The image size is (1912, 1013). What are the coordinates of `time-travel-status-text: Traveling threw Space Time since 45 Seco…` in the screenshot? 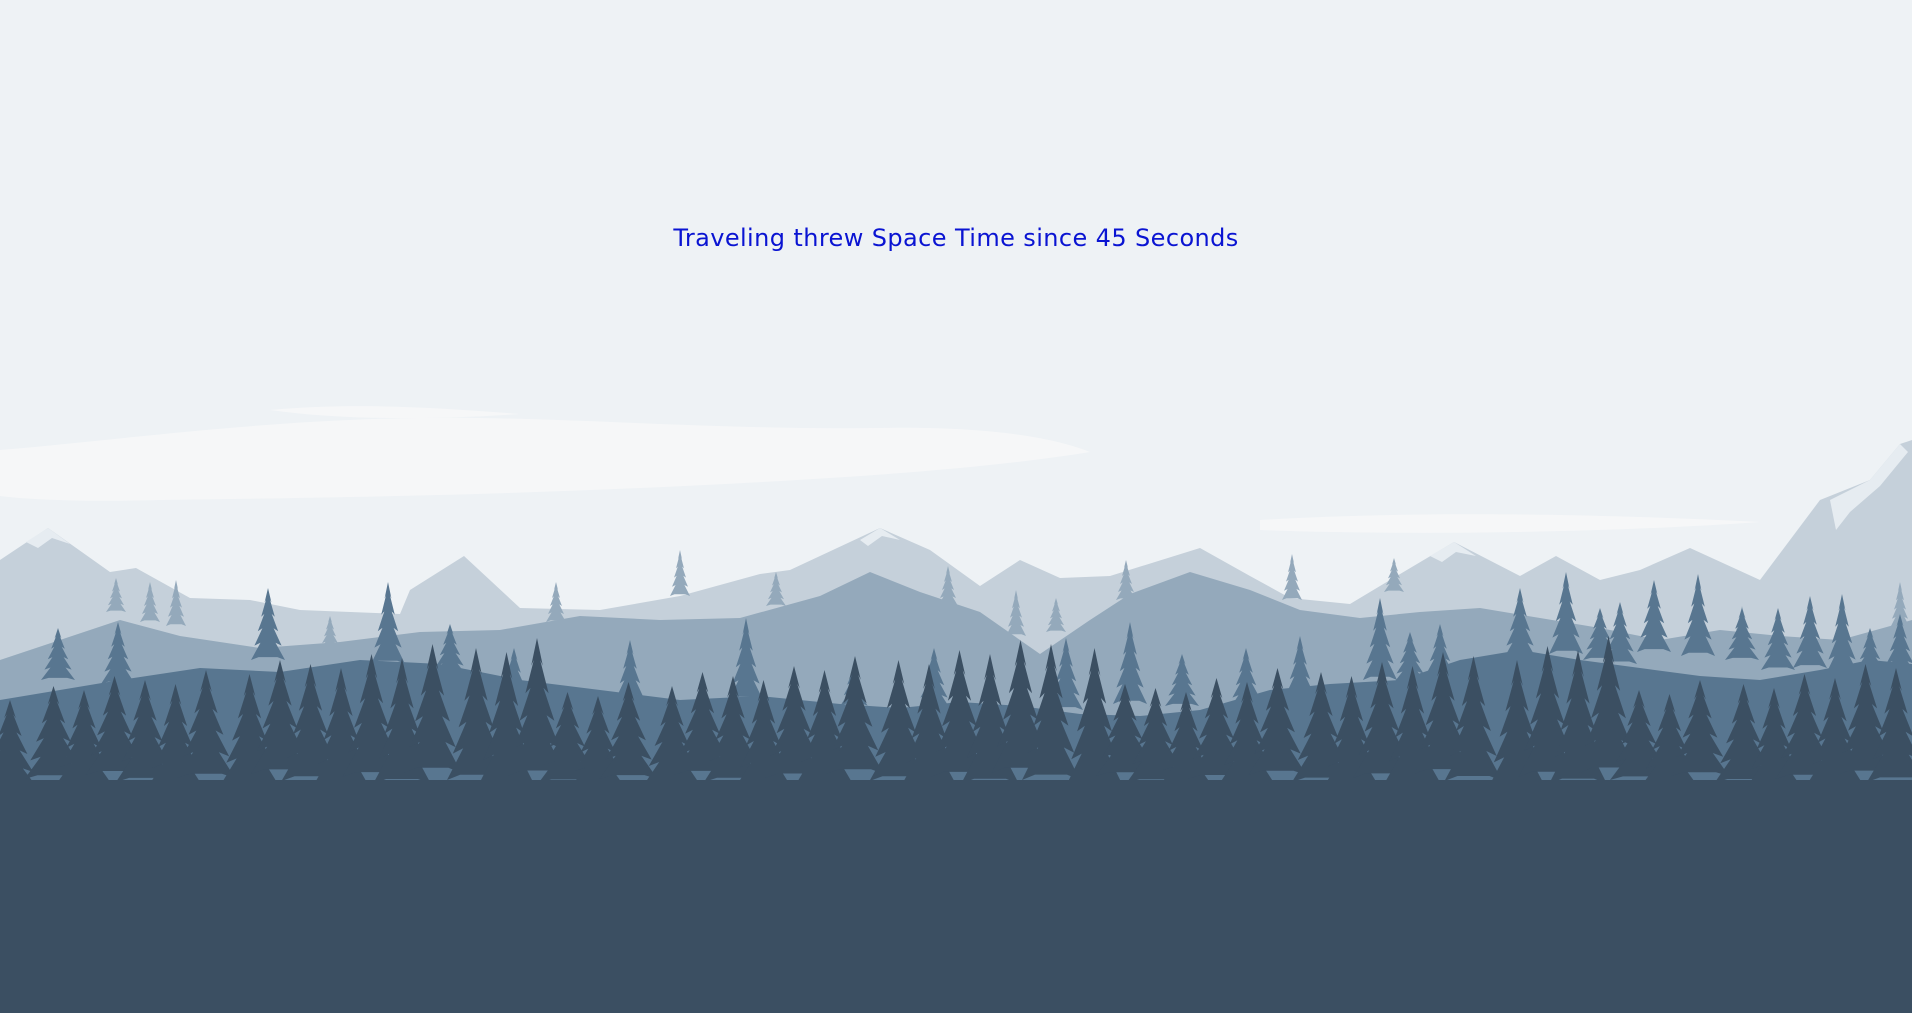 It's located at (956, 238).